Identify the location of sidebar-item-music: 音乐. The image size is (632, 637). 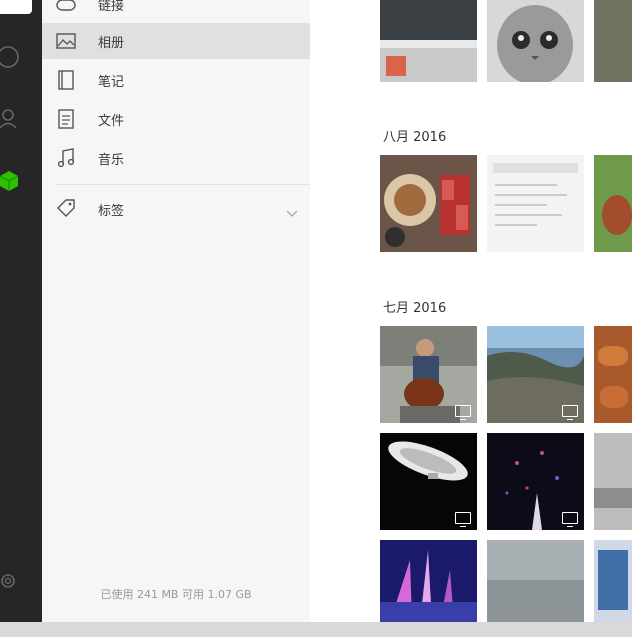
(176, 158).